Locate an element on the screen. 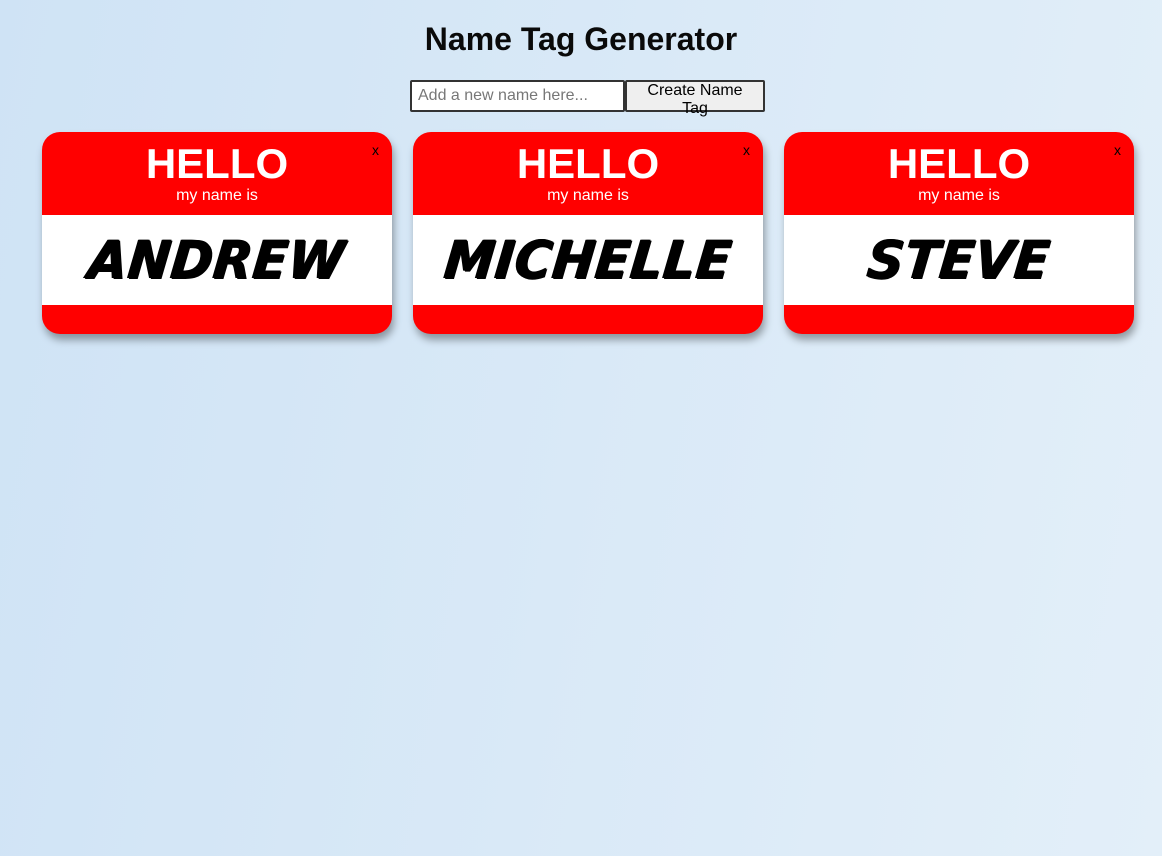 This screenshot has width=1162, height=856. name-tag: HELLO my name is x MICHELLE is located at coordinates (588, 233).